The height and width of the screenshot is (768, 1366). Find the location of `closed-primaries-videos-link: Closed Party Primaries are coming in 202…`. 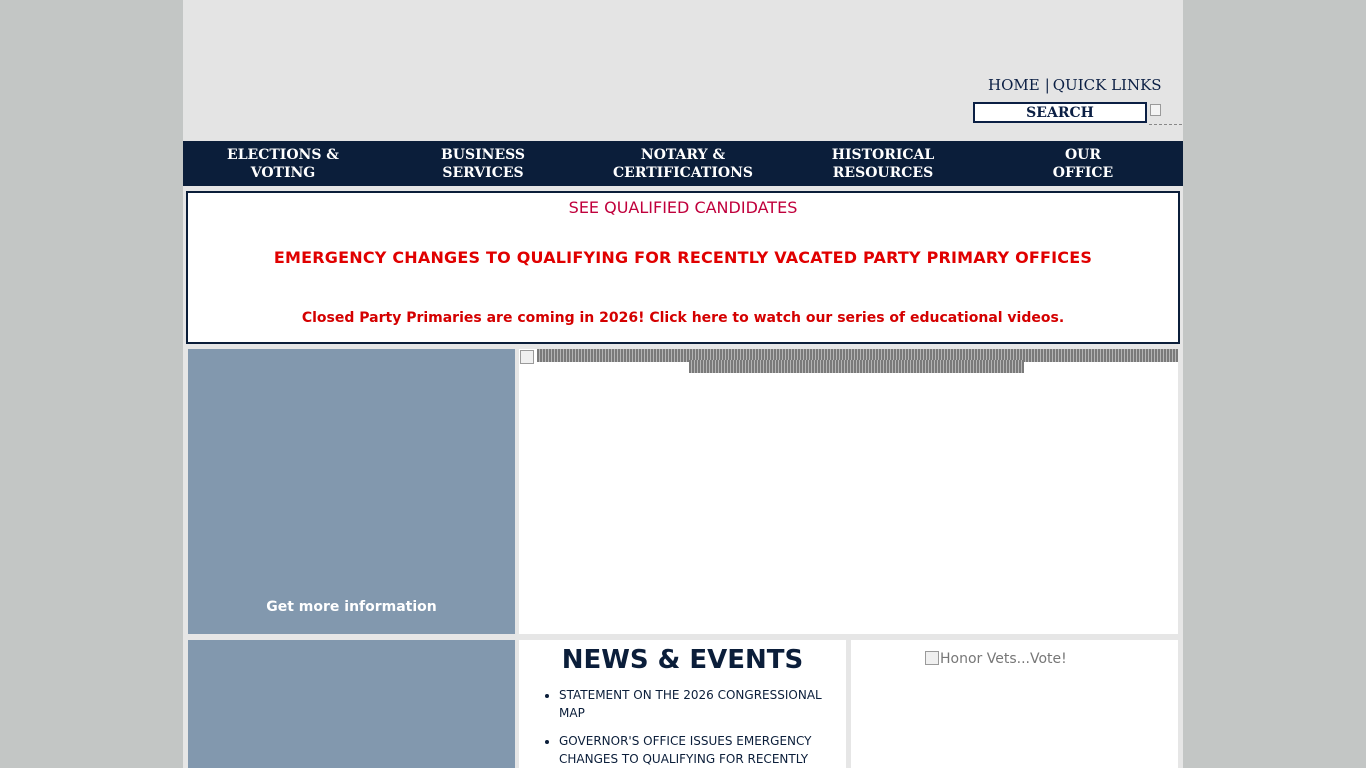

closed-primaries-videos-link: Closed Party Primaries are coming in 202… is located at coordinates (683, 318).